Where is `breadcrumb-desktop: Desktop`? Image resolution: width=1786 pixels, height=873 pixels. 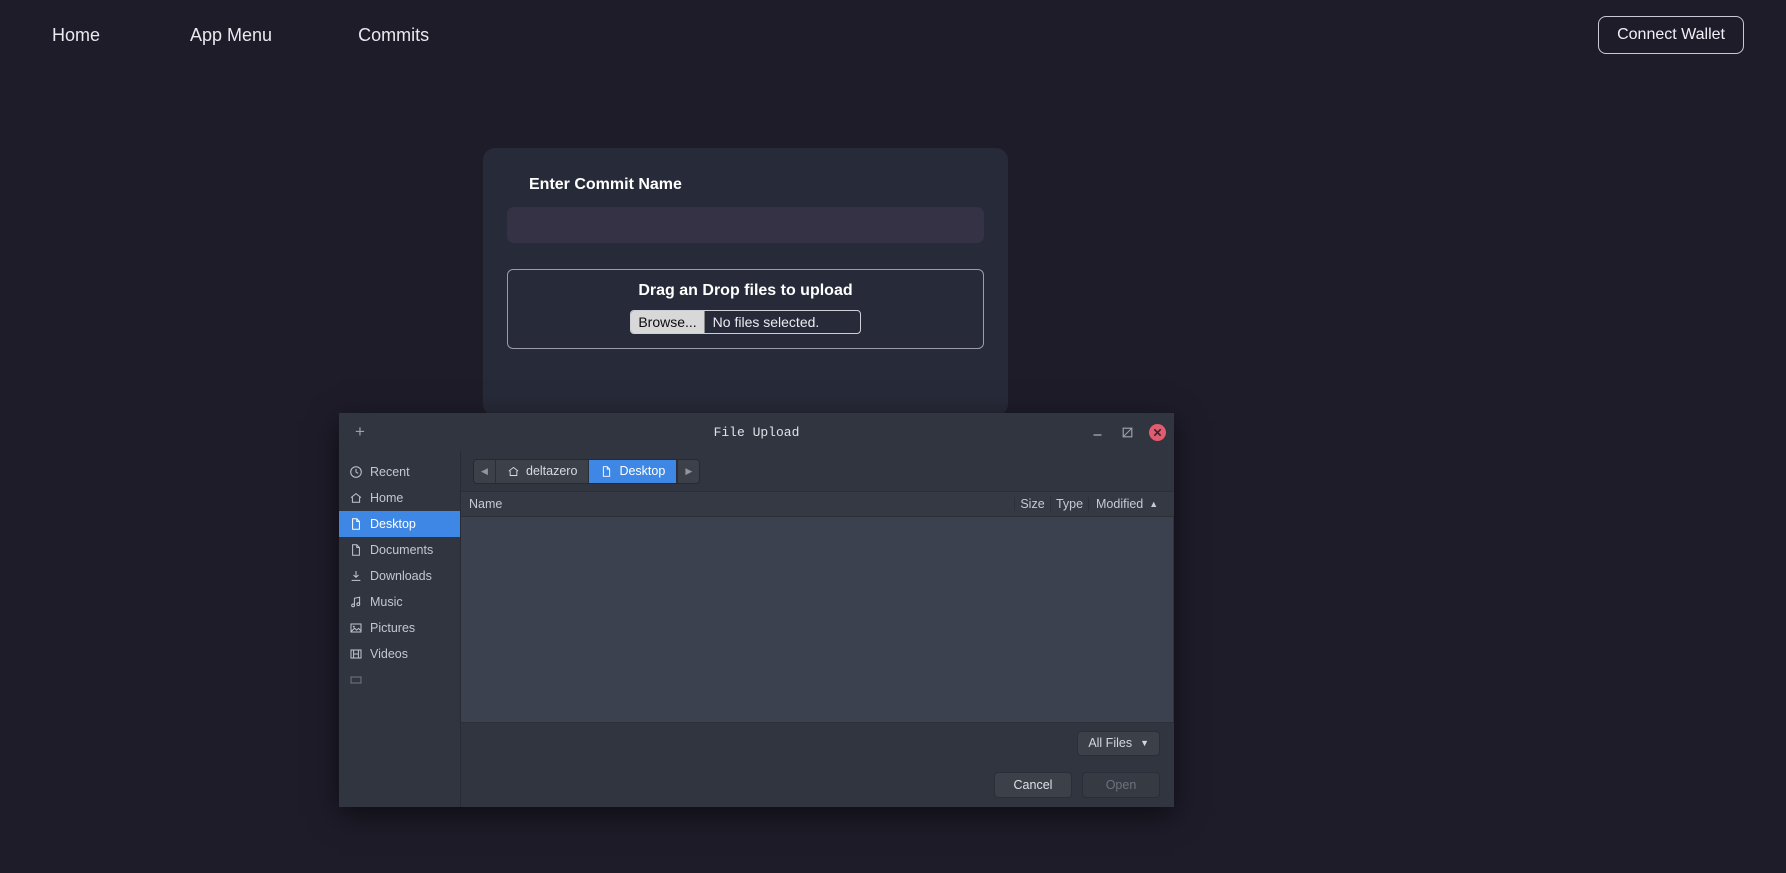 breadcrumb-desktop: Desktop is located at coordinates (633, 471).